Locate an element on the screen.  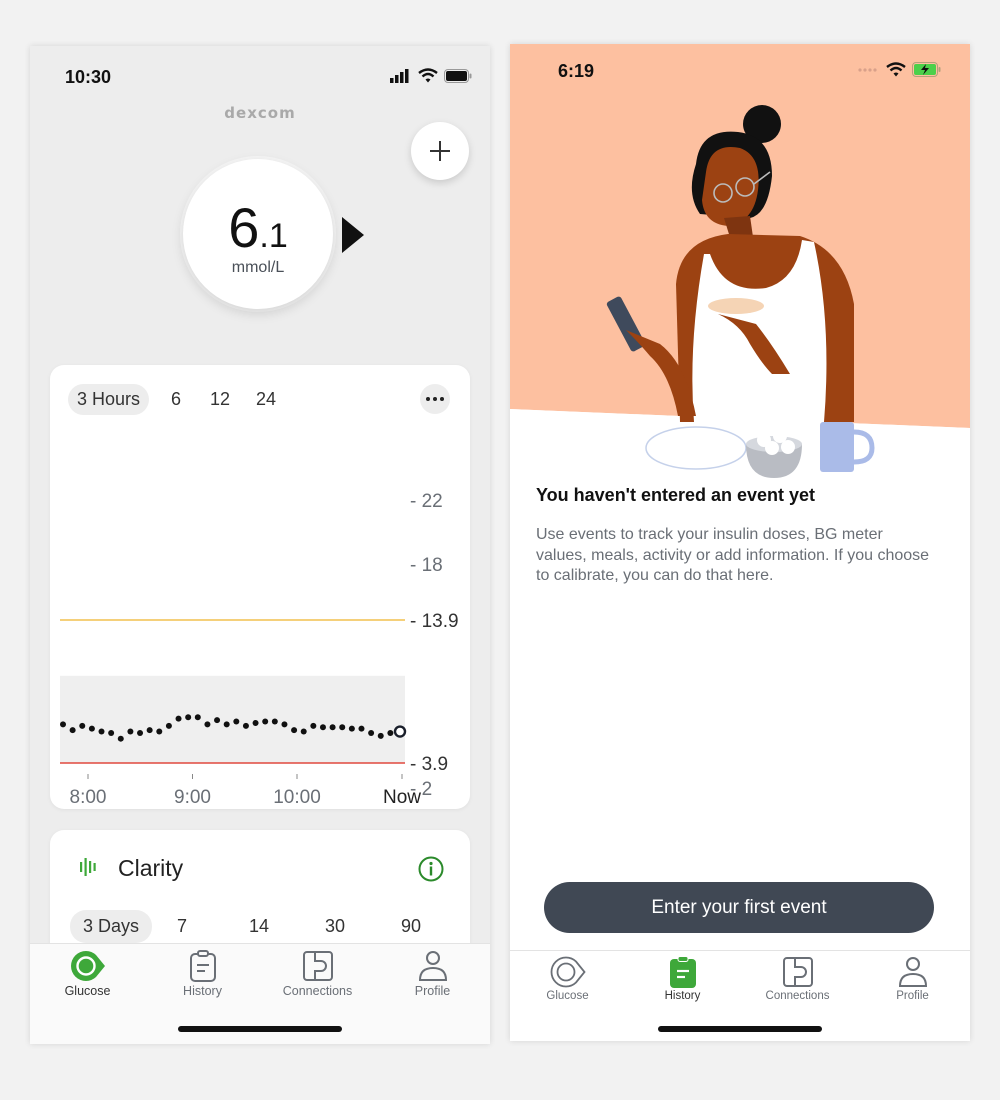
clarity-tab-90: 90 is located at coordinates (411, 926).